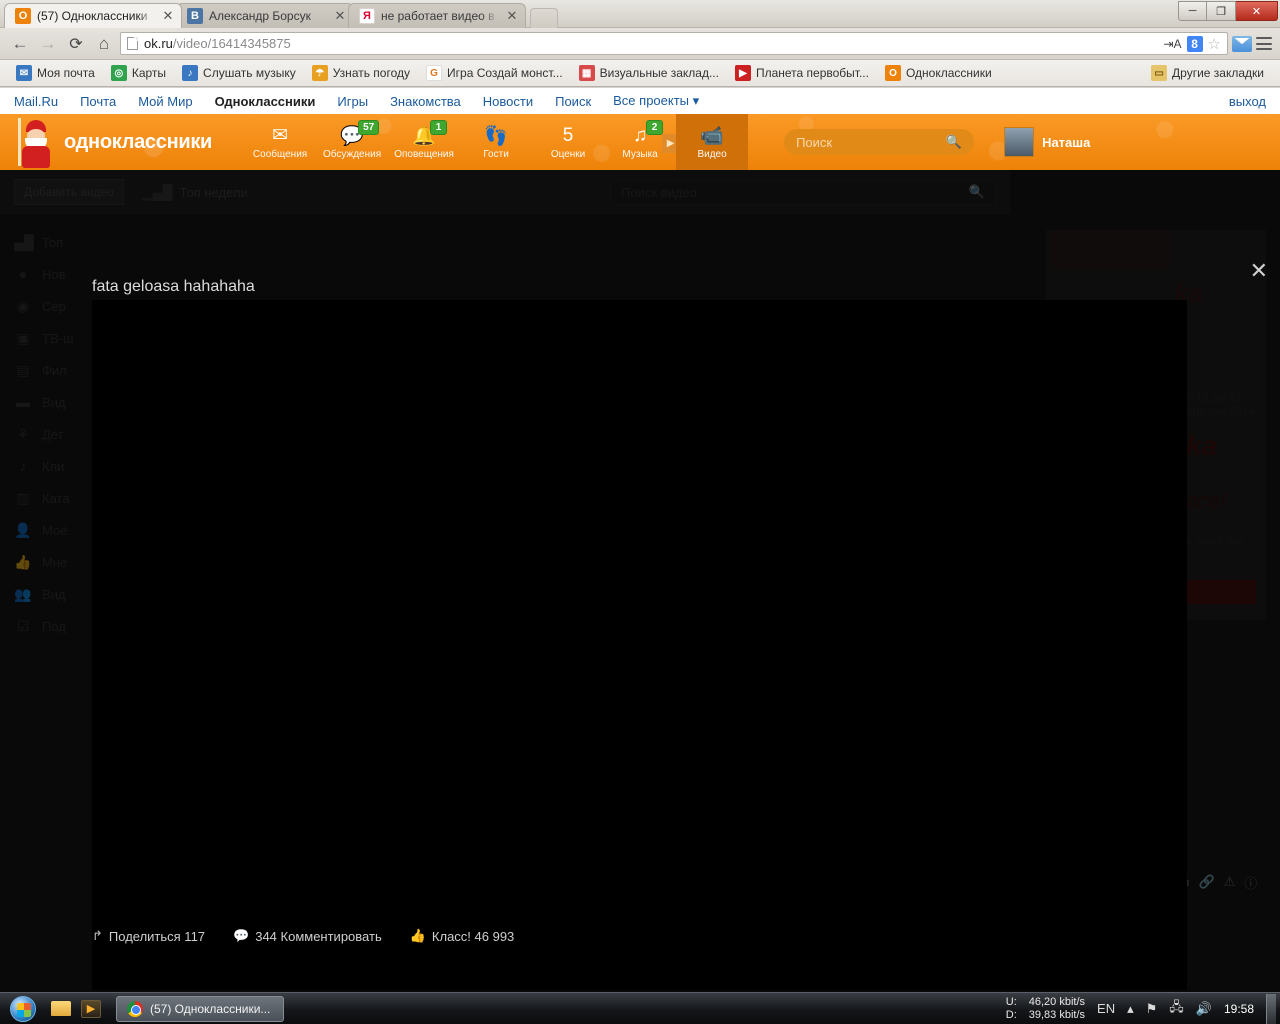 The height and width of the screenshot is (1024, 1280). I want to click on mailru-link-igry: Игры, so click(352, 101).